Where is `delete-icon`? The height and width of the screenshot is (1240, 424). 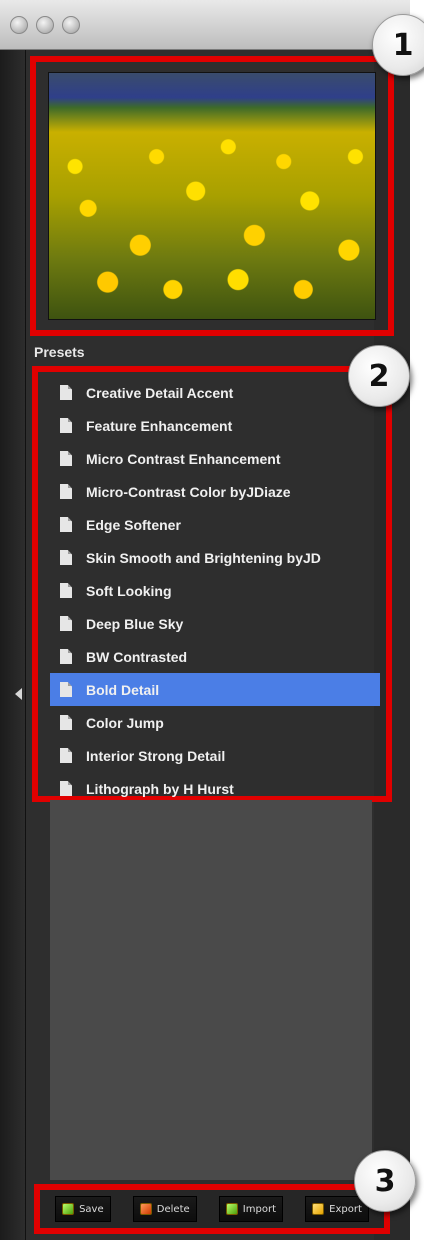 delete-icon is located at coordinates (145, 1209).